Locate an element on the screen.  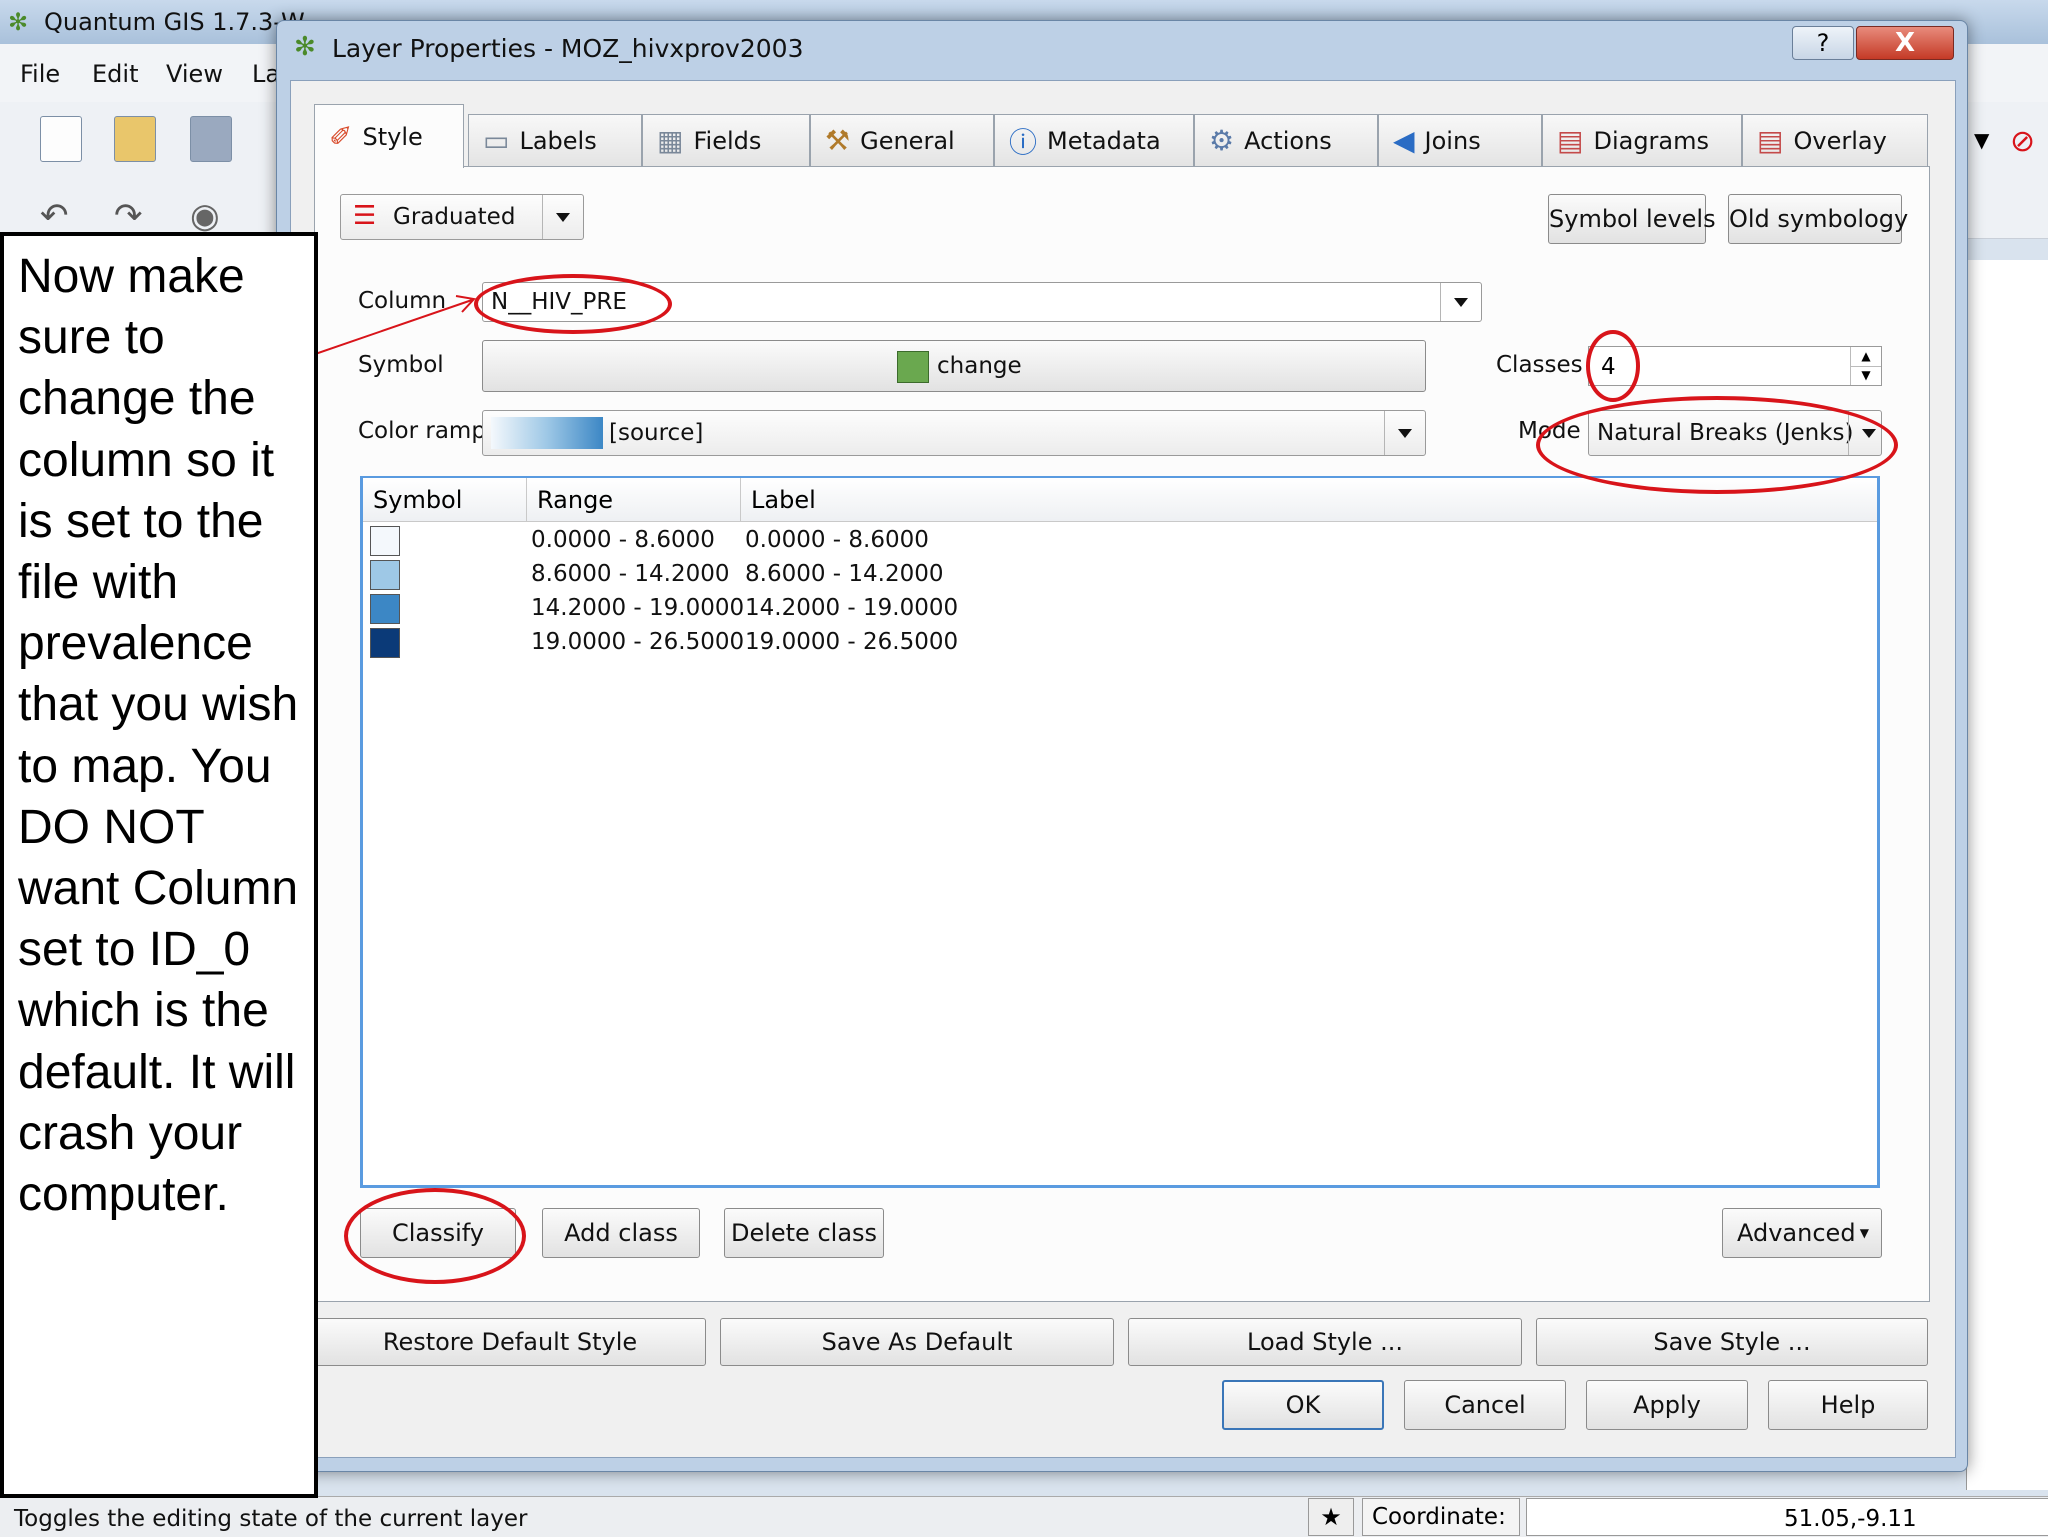
tab-fields: ▦ Fields is located at coordinates (726, 140).